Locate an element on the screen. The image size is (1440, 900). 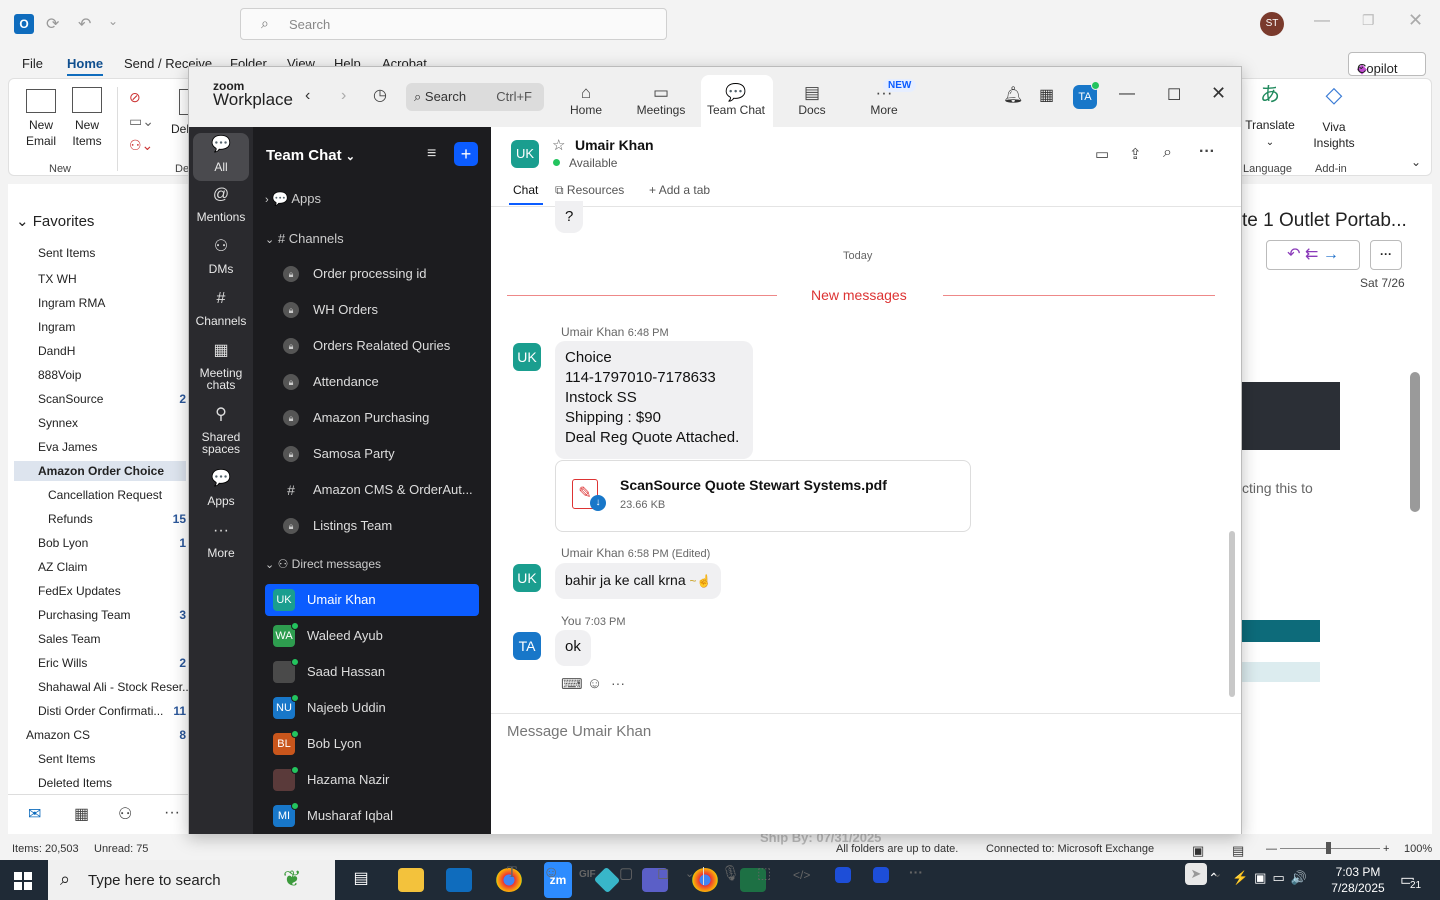
tab-chat: Chat is located at coordinates (525, 190).